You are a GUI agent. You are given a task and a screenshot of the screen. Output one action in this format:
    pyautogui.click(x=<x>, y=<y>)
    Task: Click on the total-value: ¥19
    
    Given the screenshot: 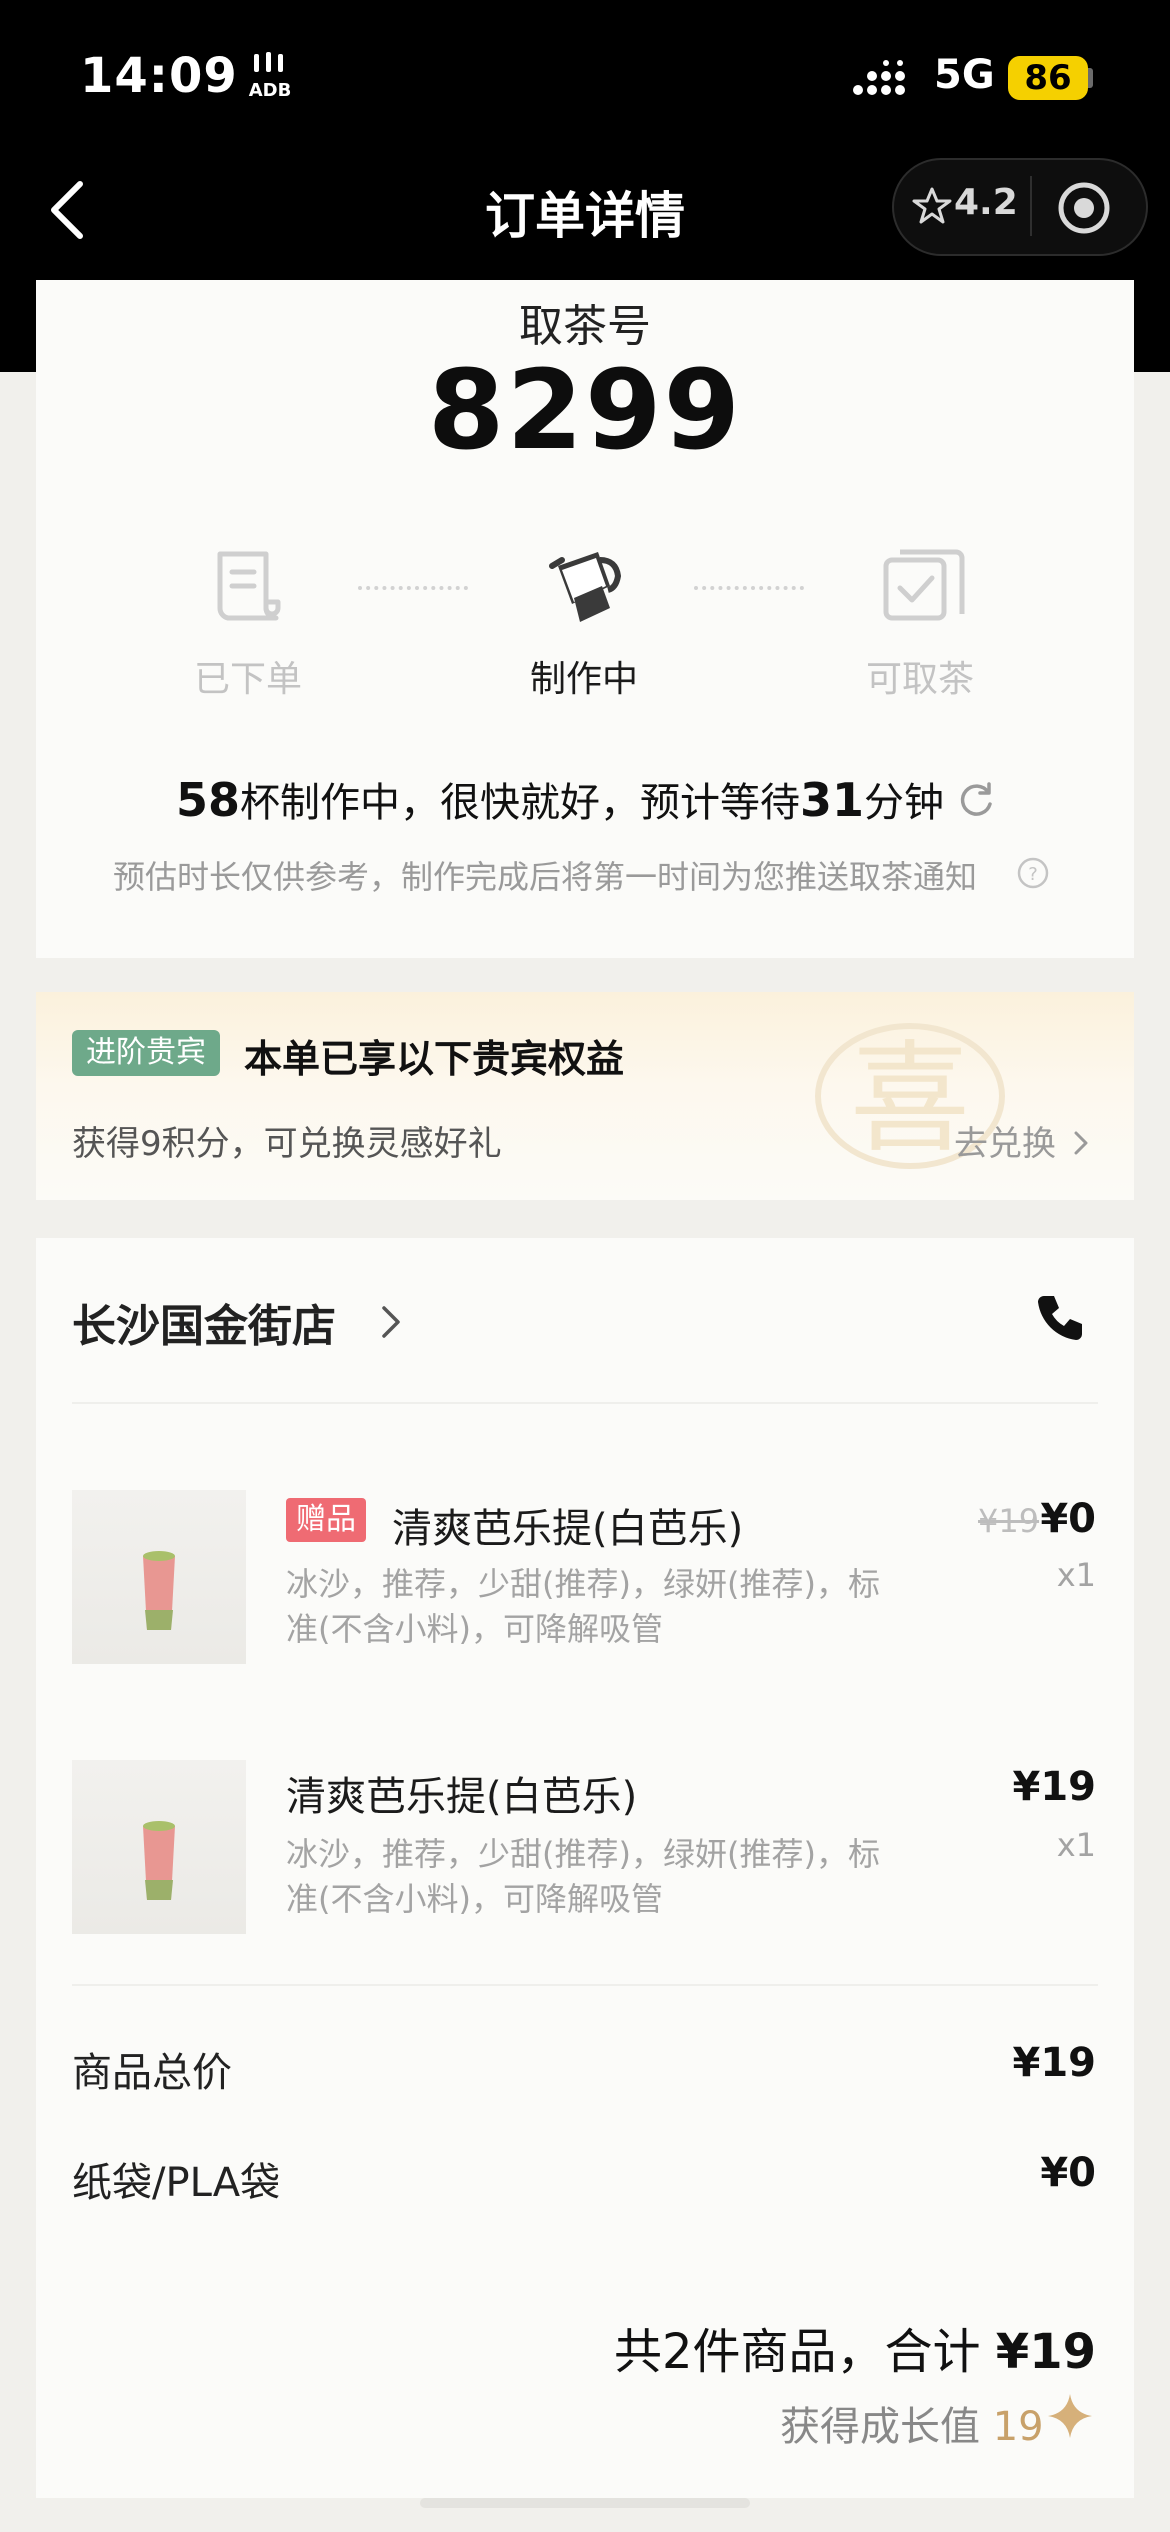 What is the action you would take?
    pyautogui.click(x=1045, y=2352)
    